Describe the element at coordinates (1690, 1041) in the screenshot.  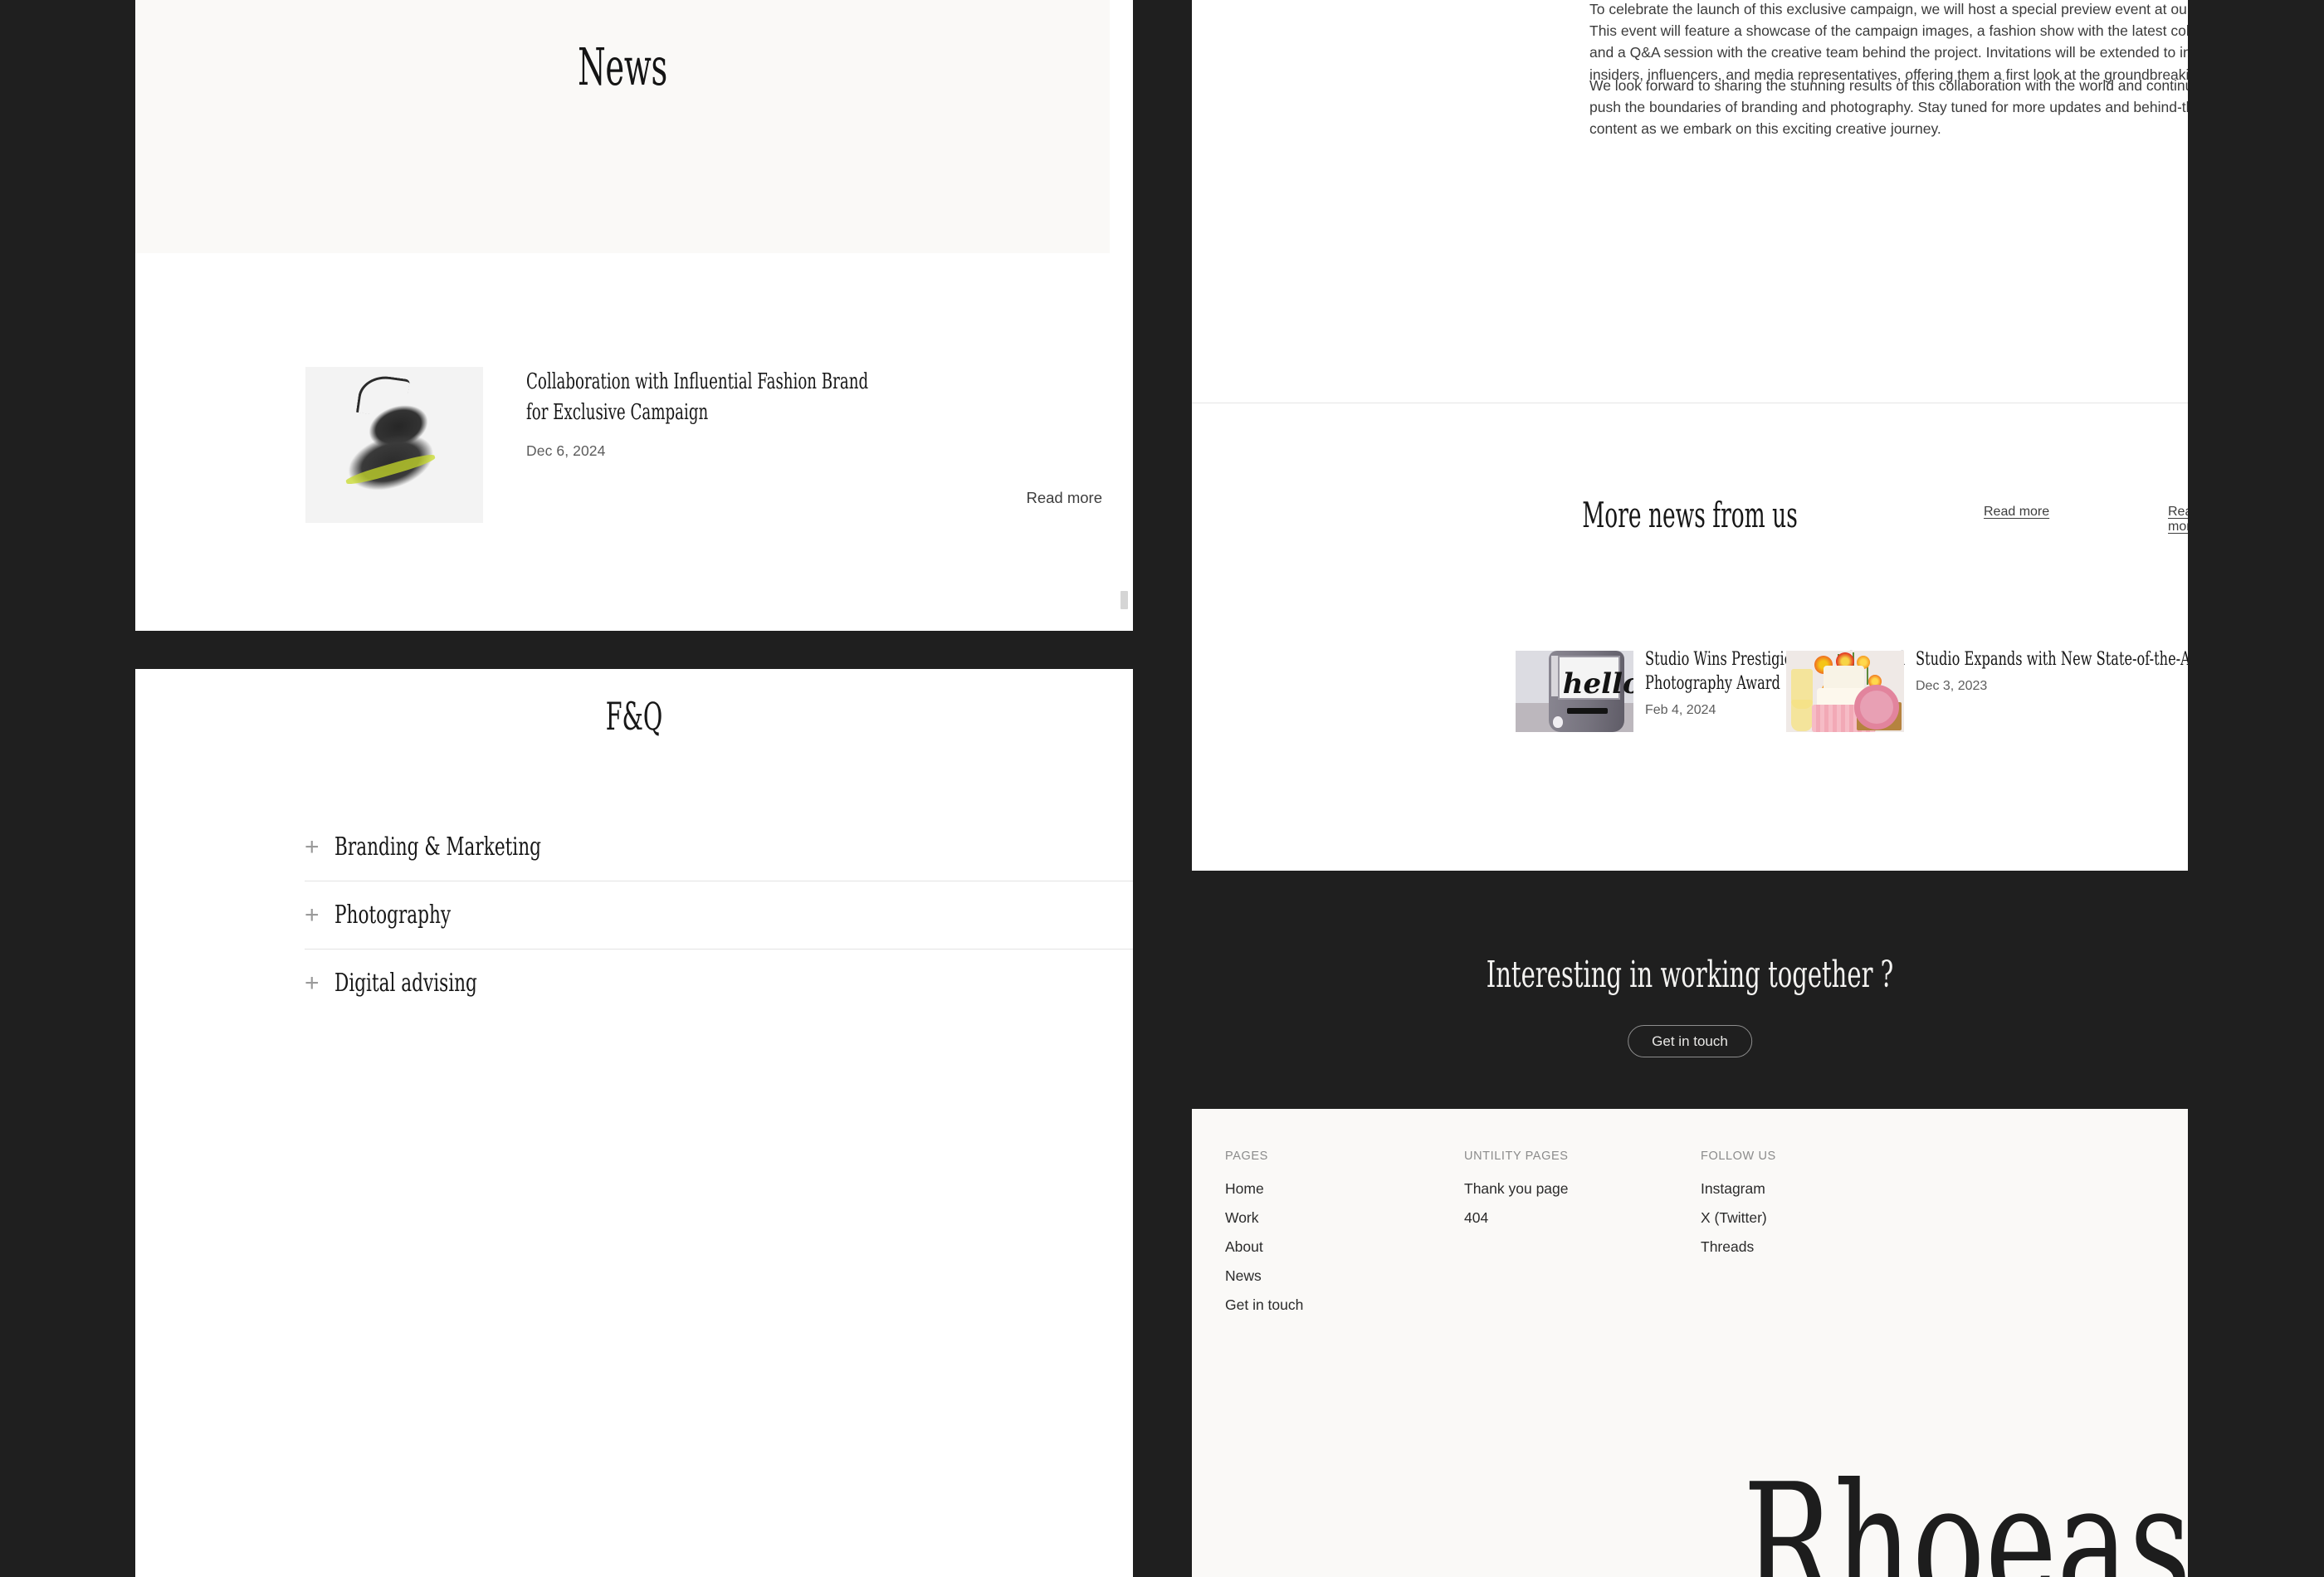
I see `get-in-touch-button: Get in touch` at that location.